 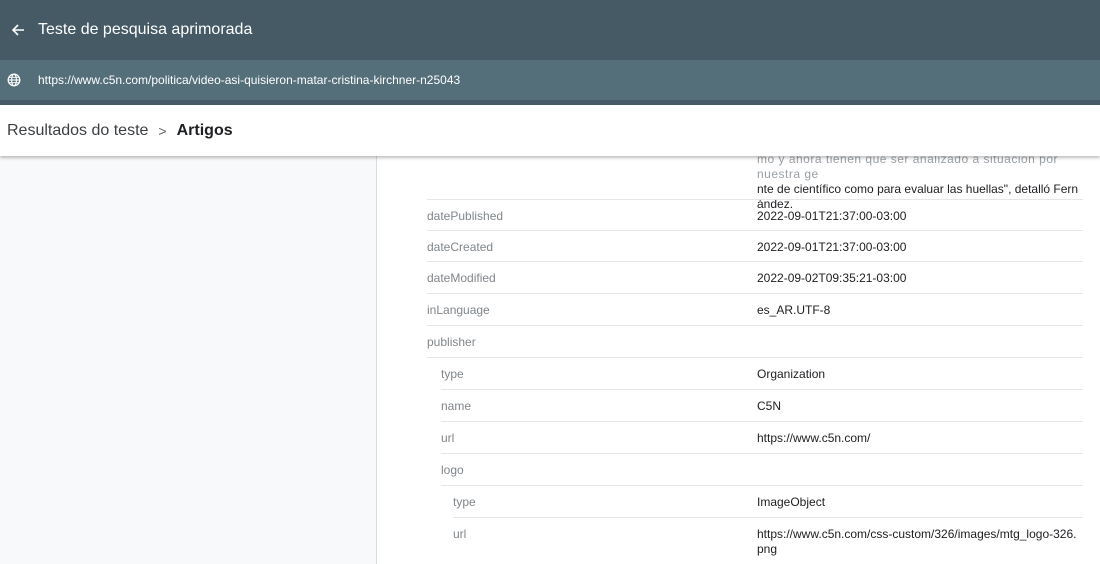 What do you see at coordinates (461, 278) in the screenshot?
I see `property-key: dateModified` at bounding box center [461, 278].